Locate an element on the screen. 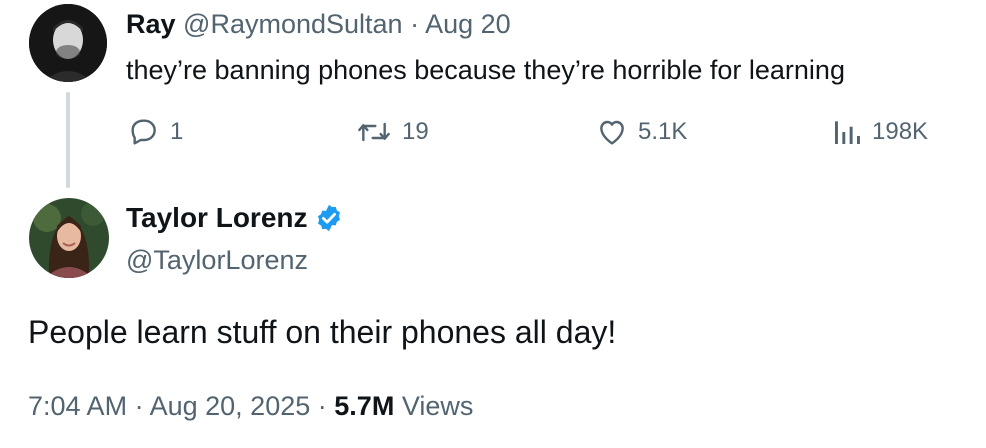 Image resolution: width=986 pixels, height=448 pixels. retweet-icon is located at coordinates (374, 132).